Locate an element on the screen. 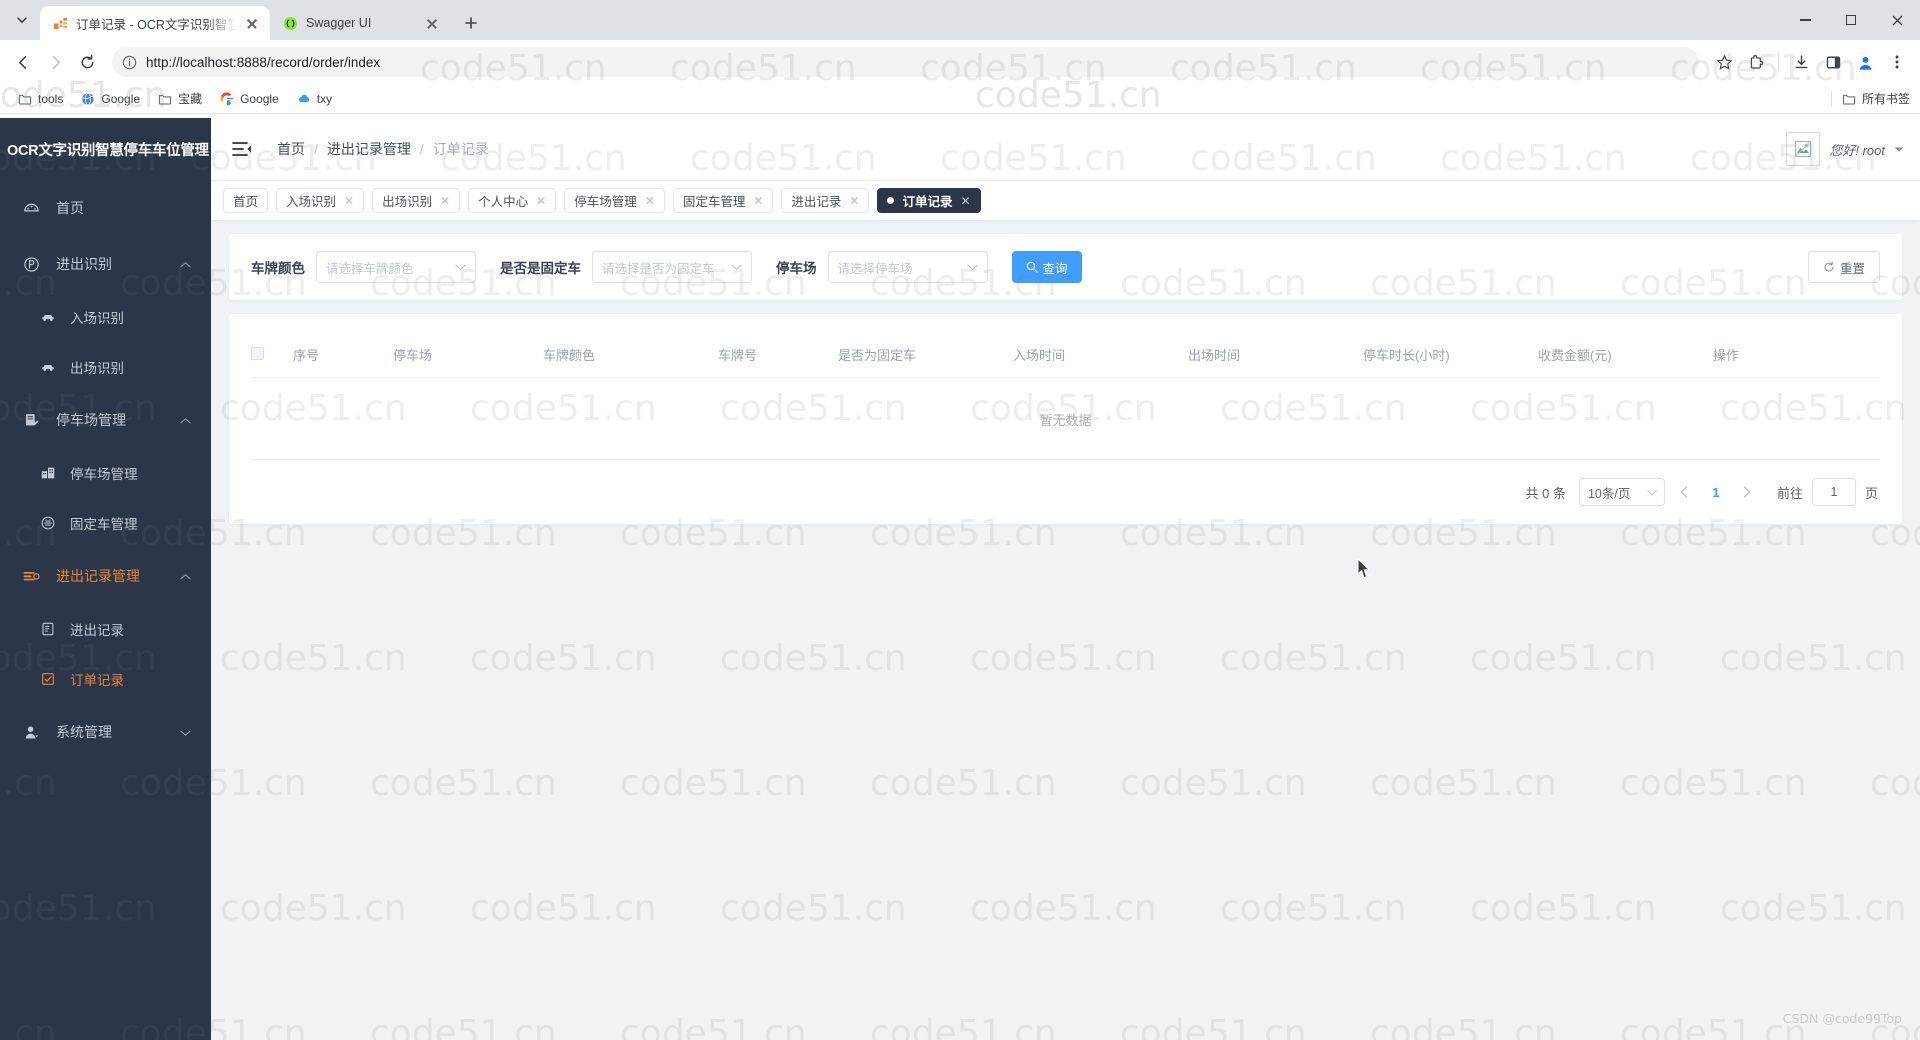 The width and height of the screenshot is (1920, 1040). prev-page-button is located at coordinates (1685, 492).